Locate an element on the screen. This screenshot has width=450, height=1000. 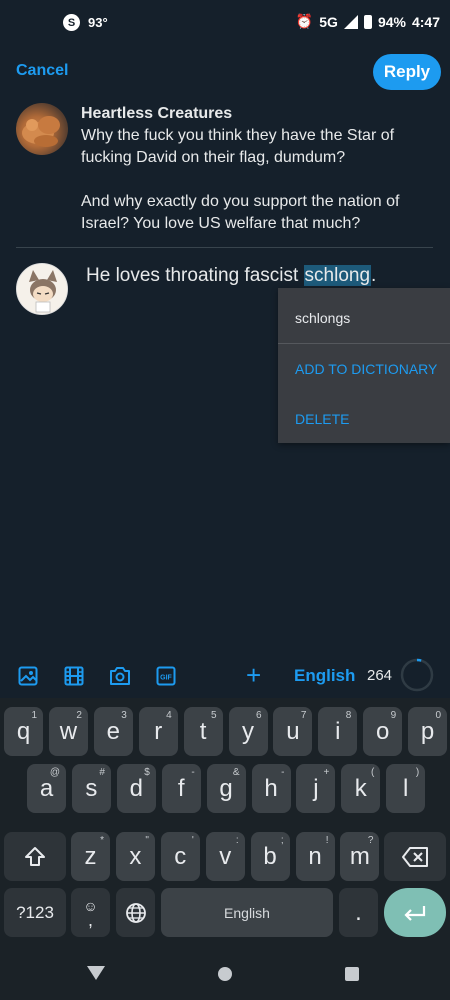
key-k: k( is located at coordinates (361, 788).